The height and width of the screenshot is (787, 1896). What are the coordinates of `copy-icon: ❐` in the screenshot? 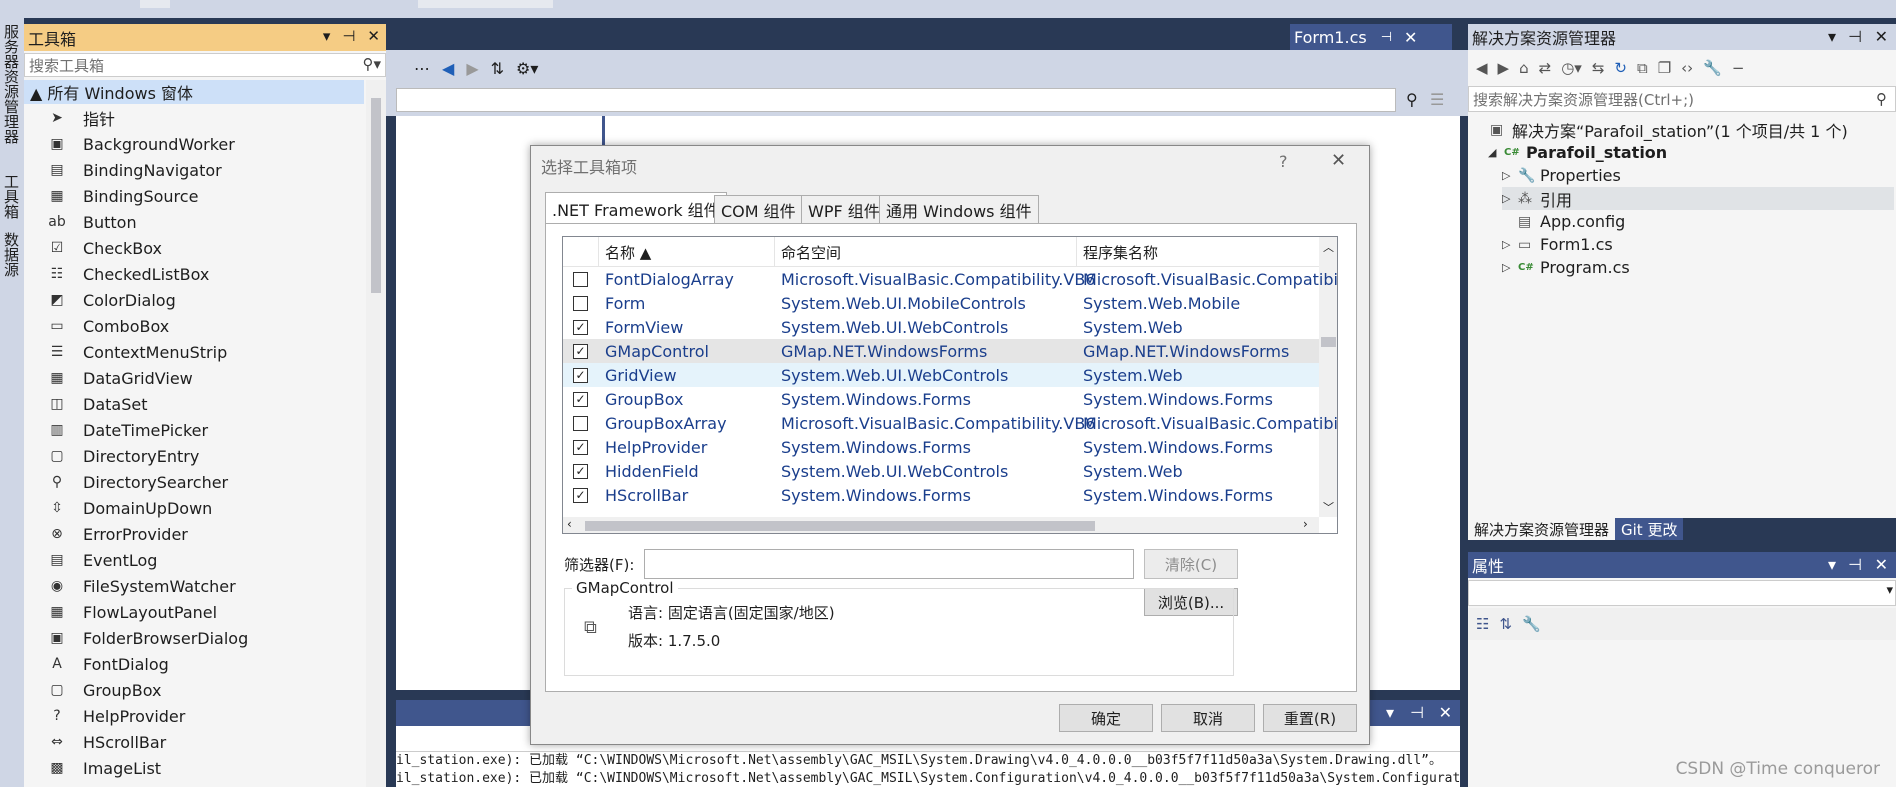 It's located at (1664, 68).